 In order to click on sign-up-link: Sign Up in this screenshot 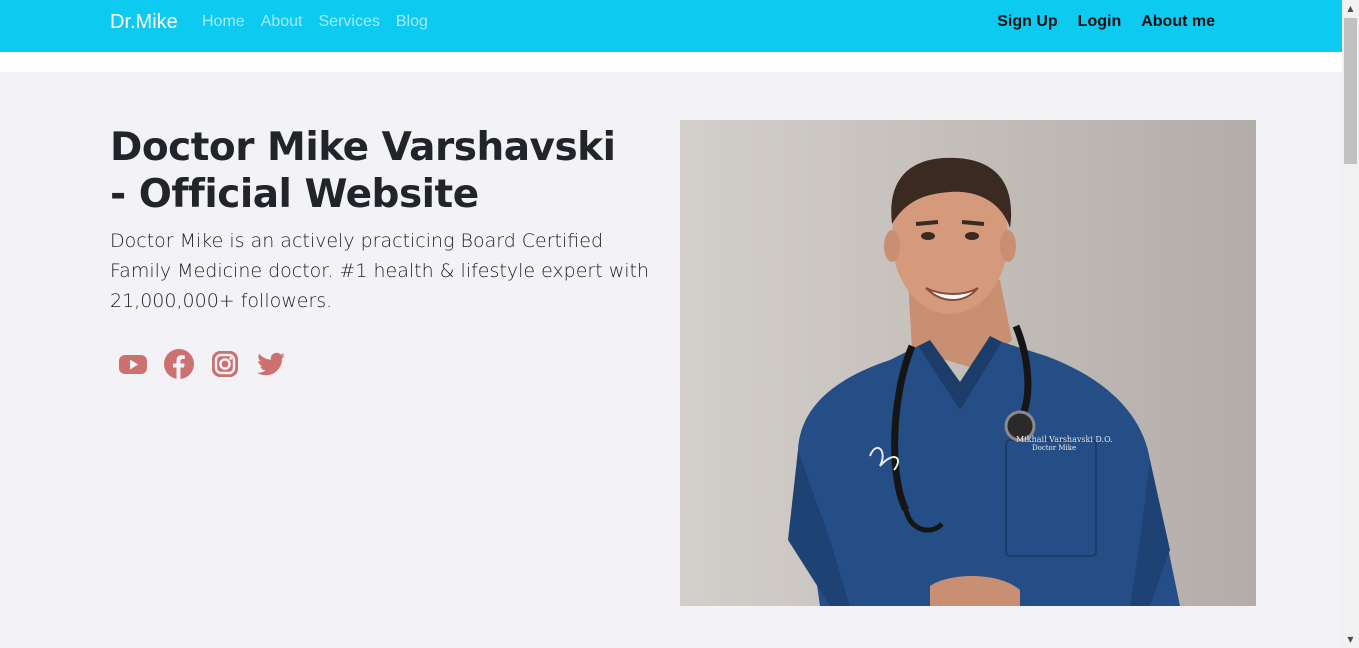, I will do `click(1027, 22)`.